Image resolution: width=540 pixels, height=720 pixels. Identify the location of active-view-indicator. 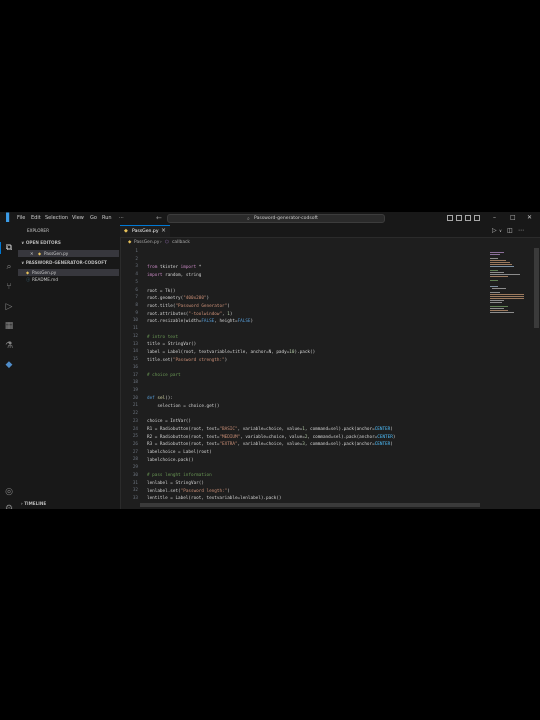
(0, 248).